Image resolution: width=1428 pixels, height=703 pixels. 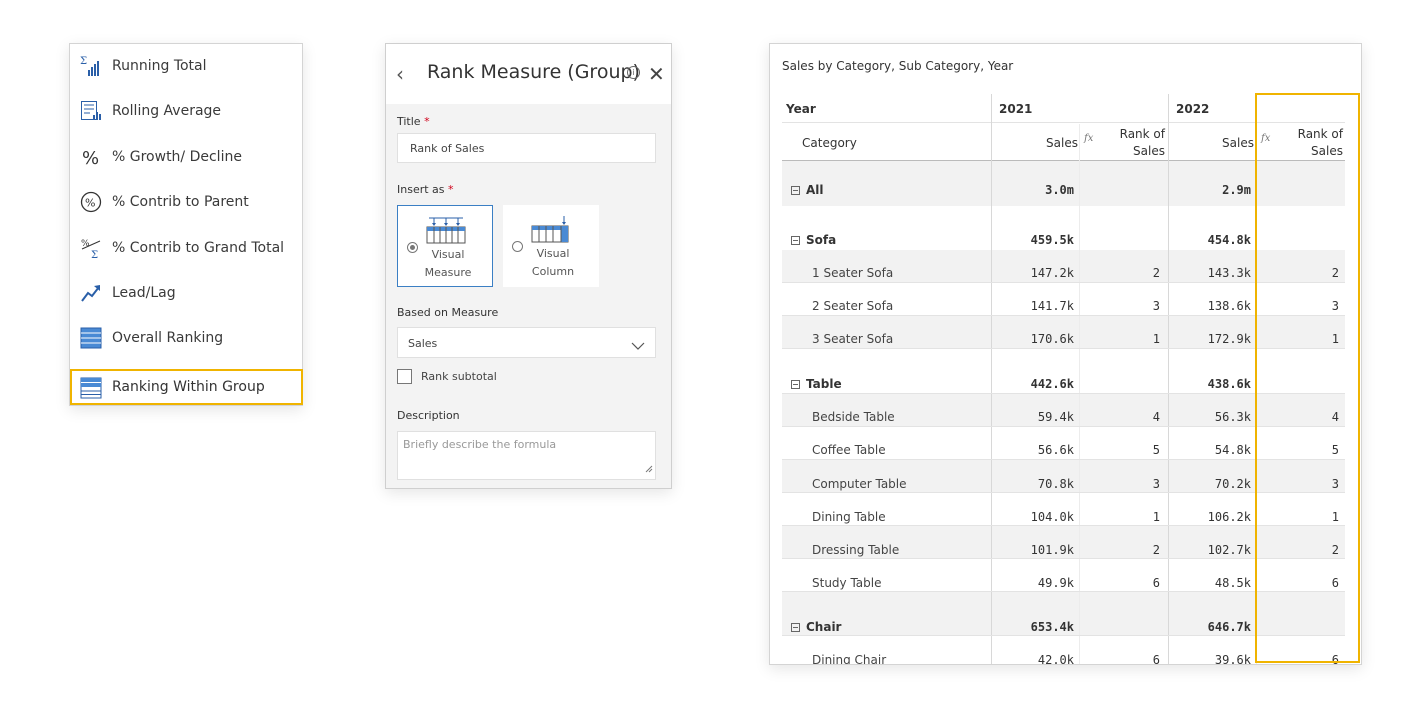 I want to click on year-2022-header: 2022, so click(x=1192, y=109).